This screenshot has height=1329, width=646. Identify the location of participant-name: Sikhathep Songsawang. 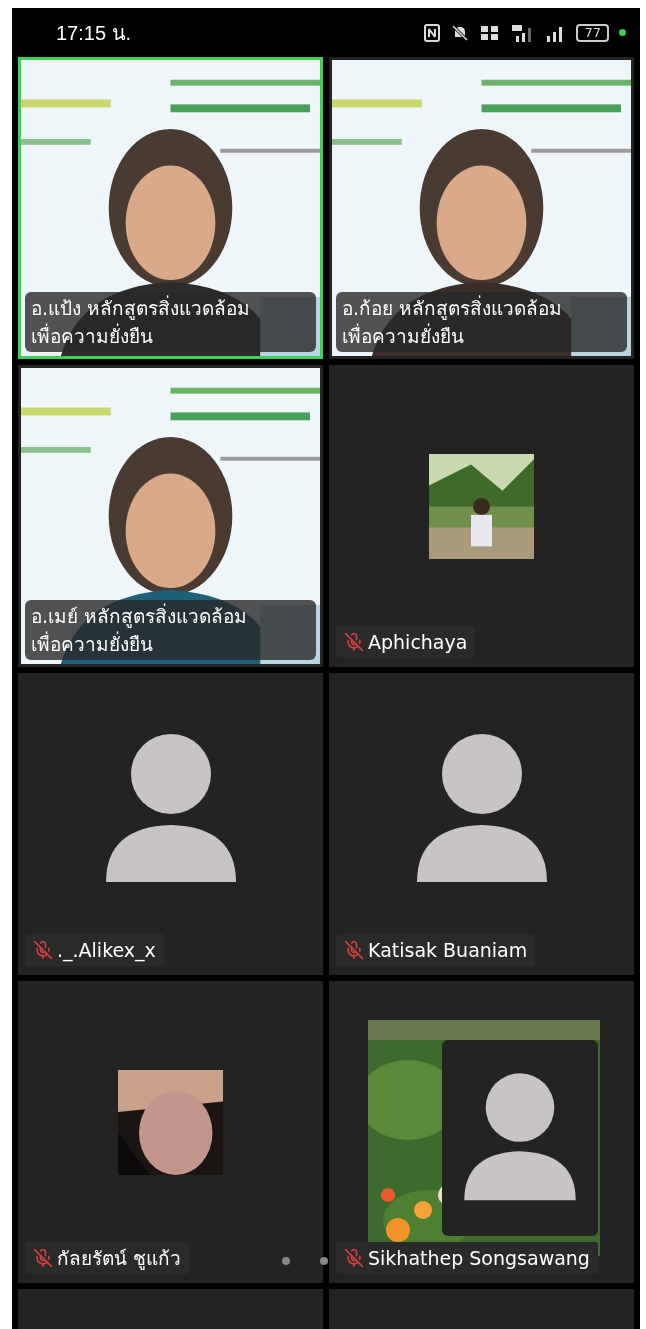
(479, 1258).